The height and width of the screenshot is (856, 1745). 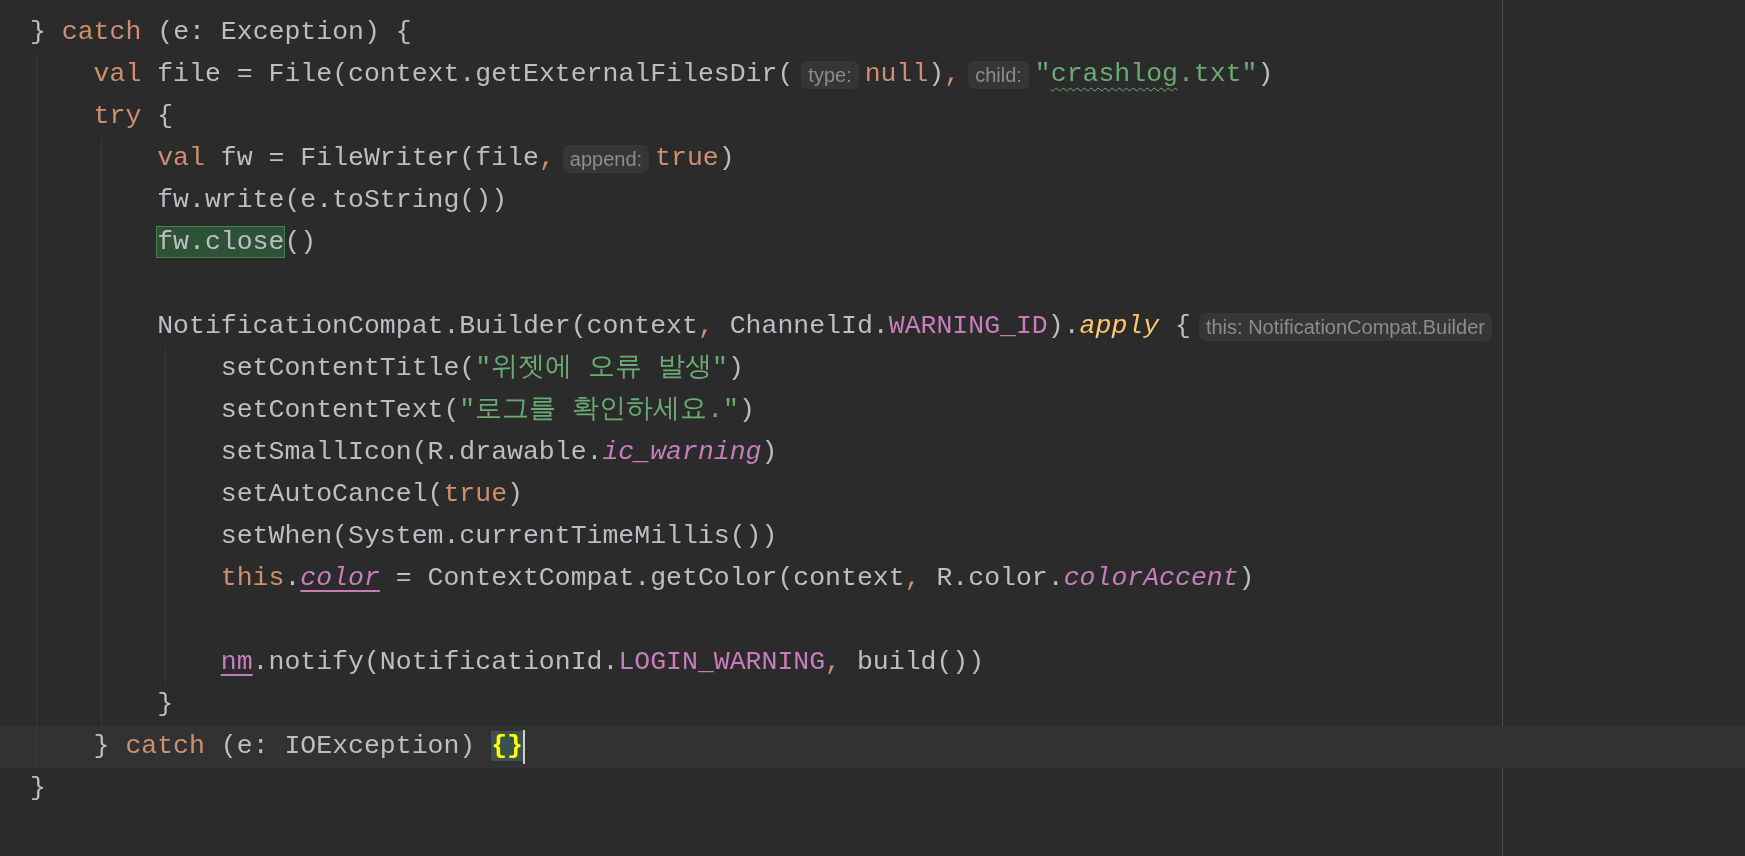 I want to click on code-text: try {, so click(x=133, y=117).